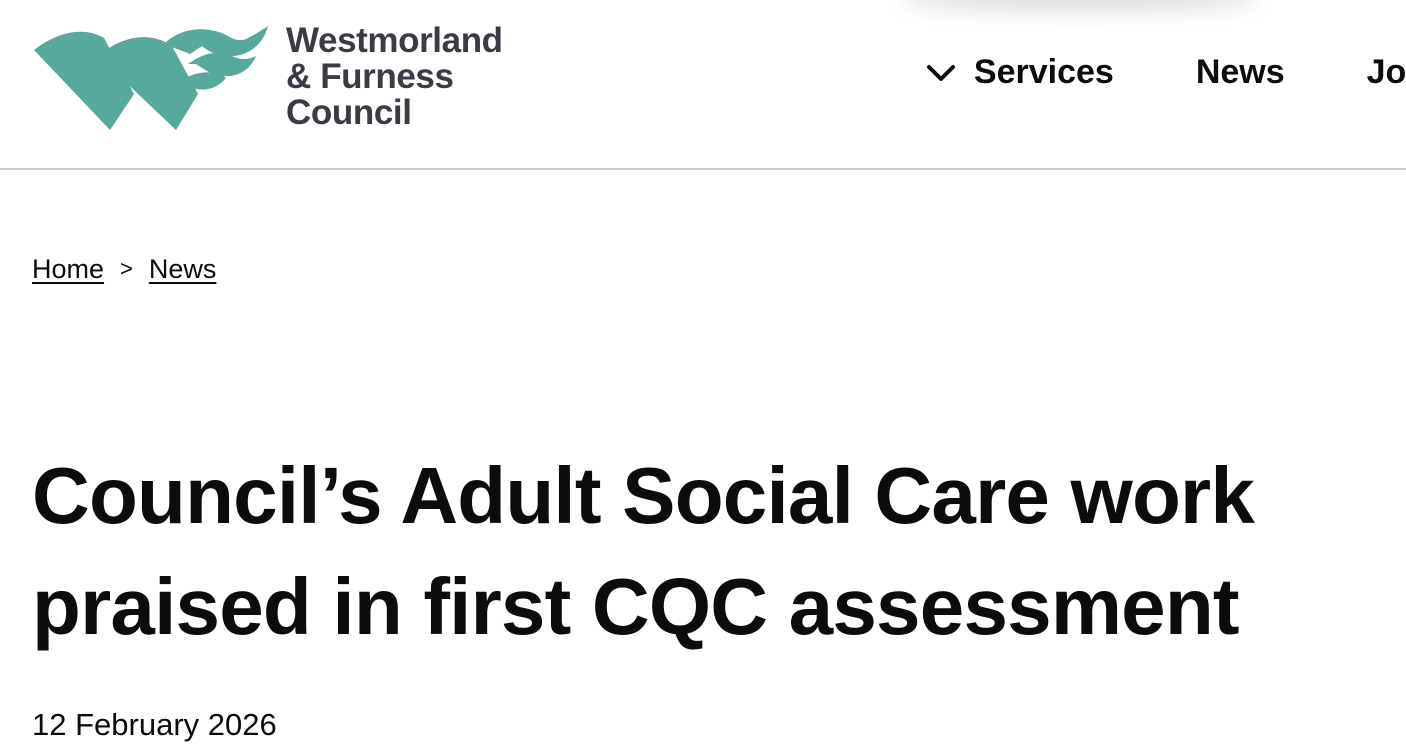  Describe the element at coordinates (1043, 72) in the screenshot. I see `nav-item-services-label: Services` at that location.